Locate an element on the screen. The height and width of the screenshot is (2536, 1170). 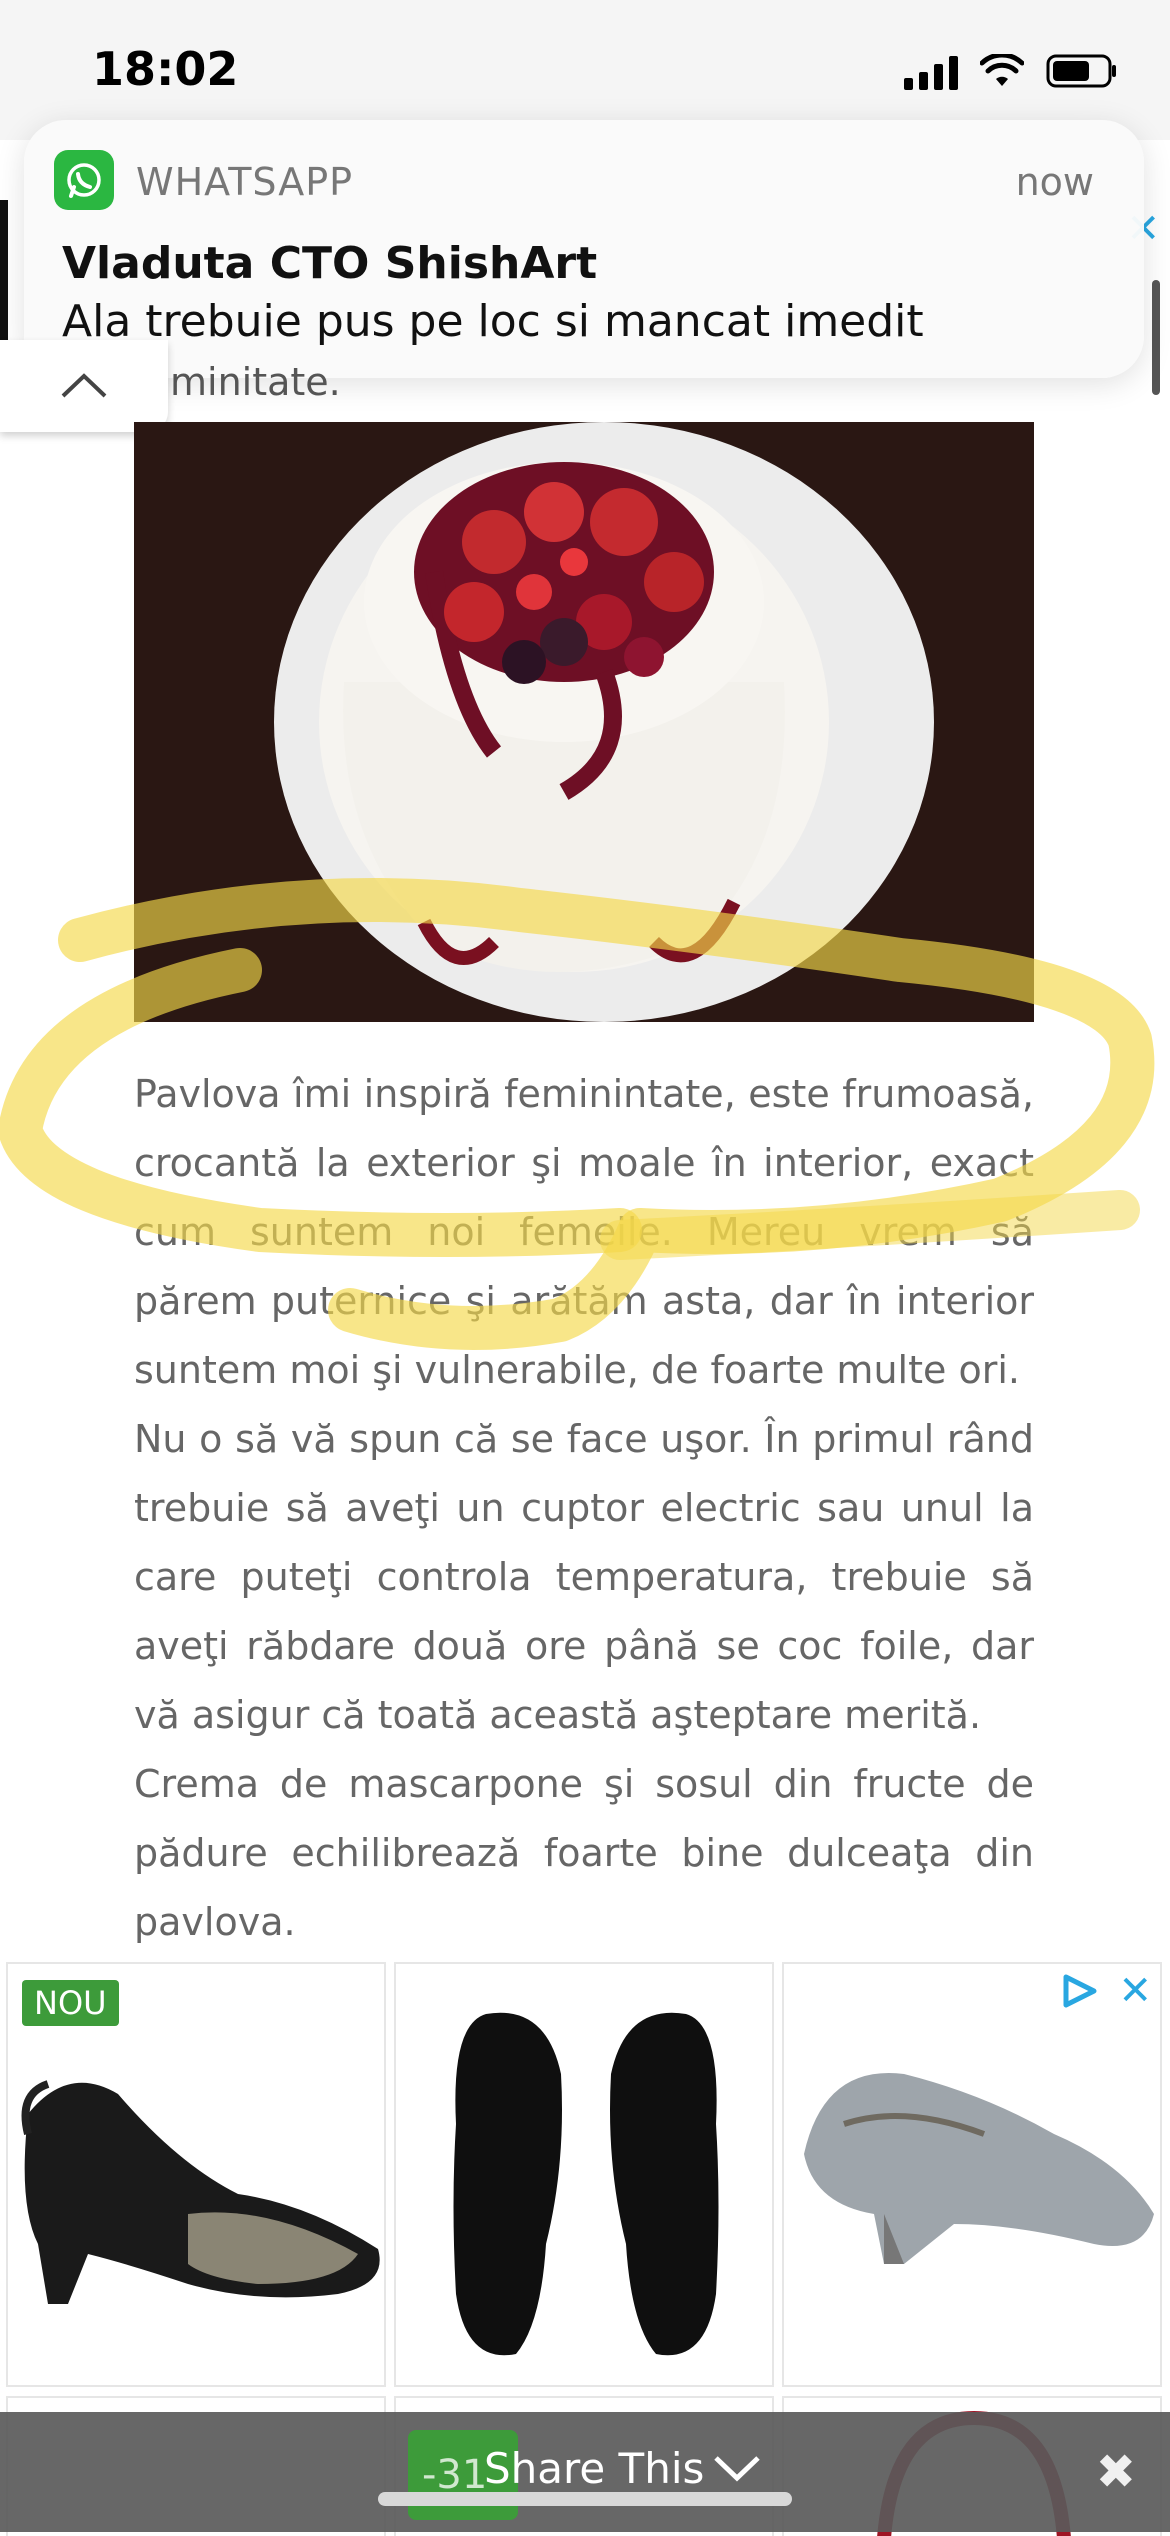
clock: 18:02 is located at coordinates (165, 69).